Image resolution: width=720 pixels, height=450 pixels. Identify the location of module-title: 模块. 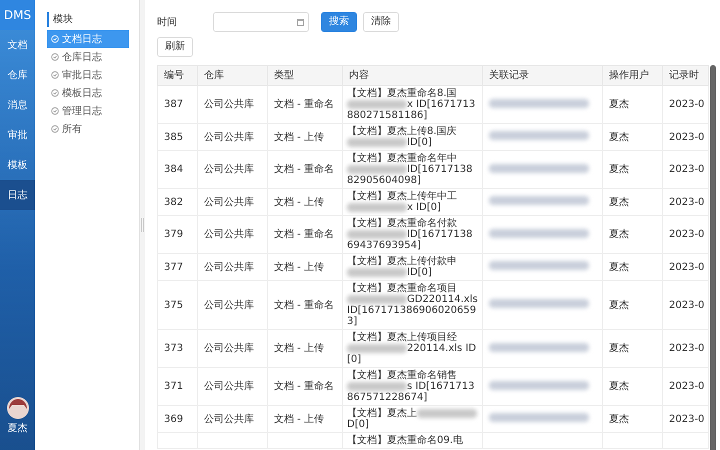
(88, 19).